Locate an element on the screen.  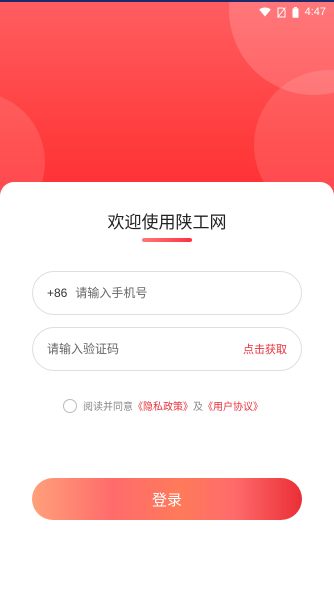
agreement-row: 阅读并同意 《隐私政策》 及 《用户协议》 is located at coordinates (163, 405).